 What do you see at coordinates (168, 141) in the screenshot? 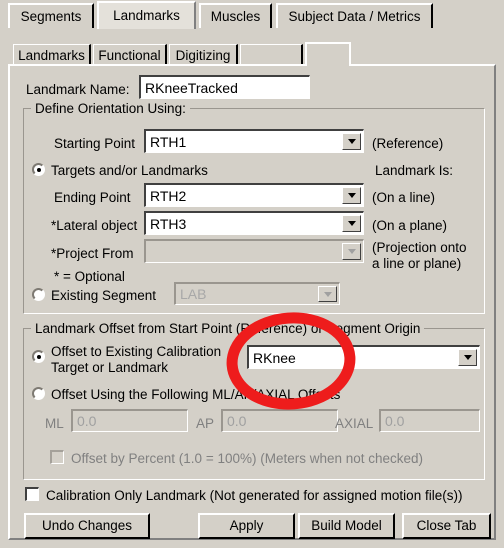
I see `starting-point-value: RTH1` at bounding box center [168, 141].